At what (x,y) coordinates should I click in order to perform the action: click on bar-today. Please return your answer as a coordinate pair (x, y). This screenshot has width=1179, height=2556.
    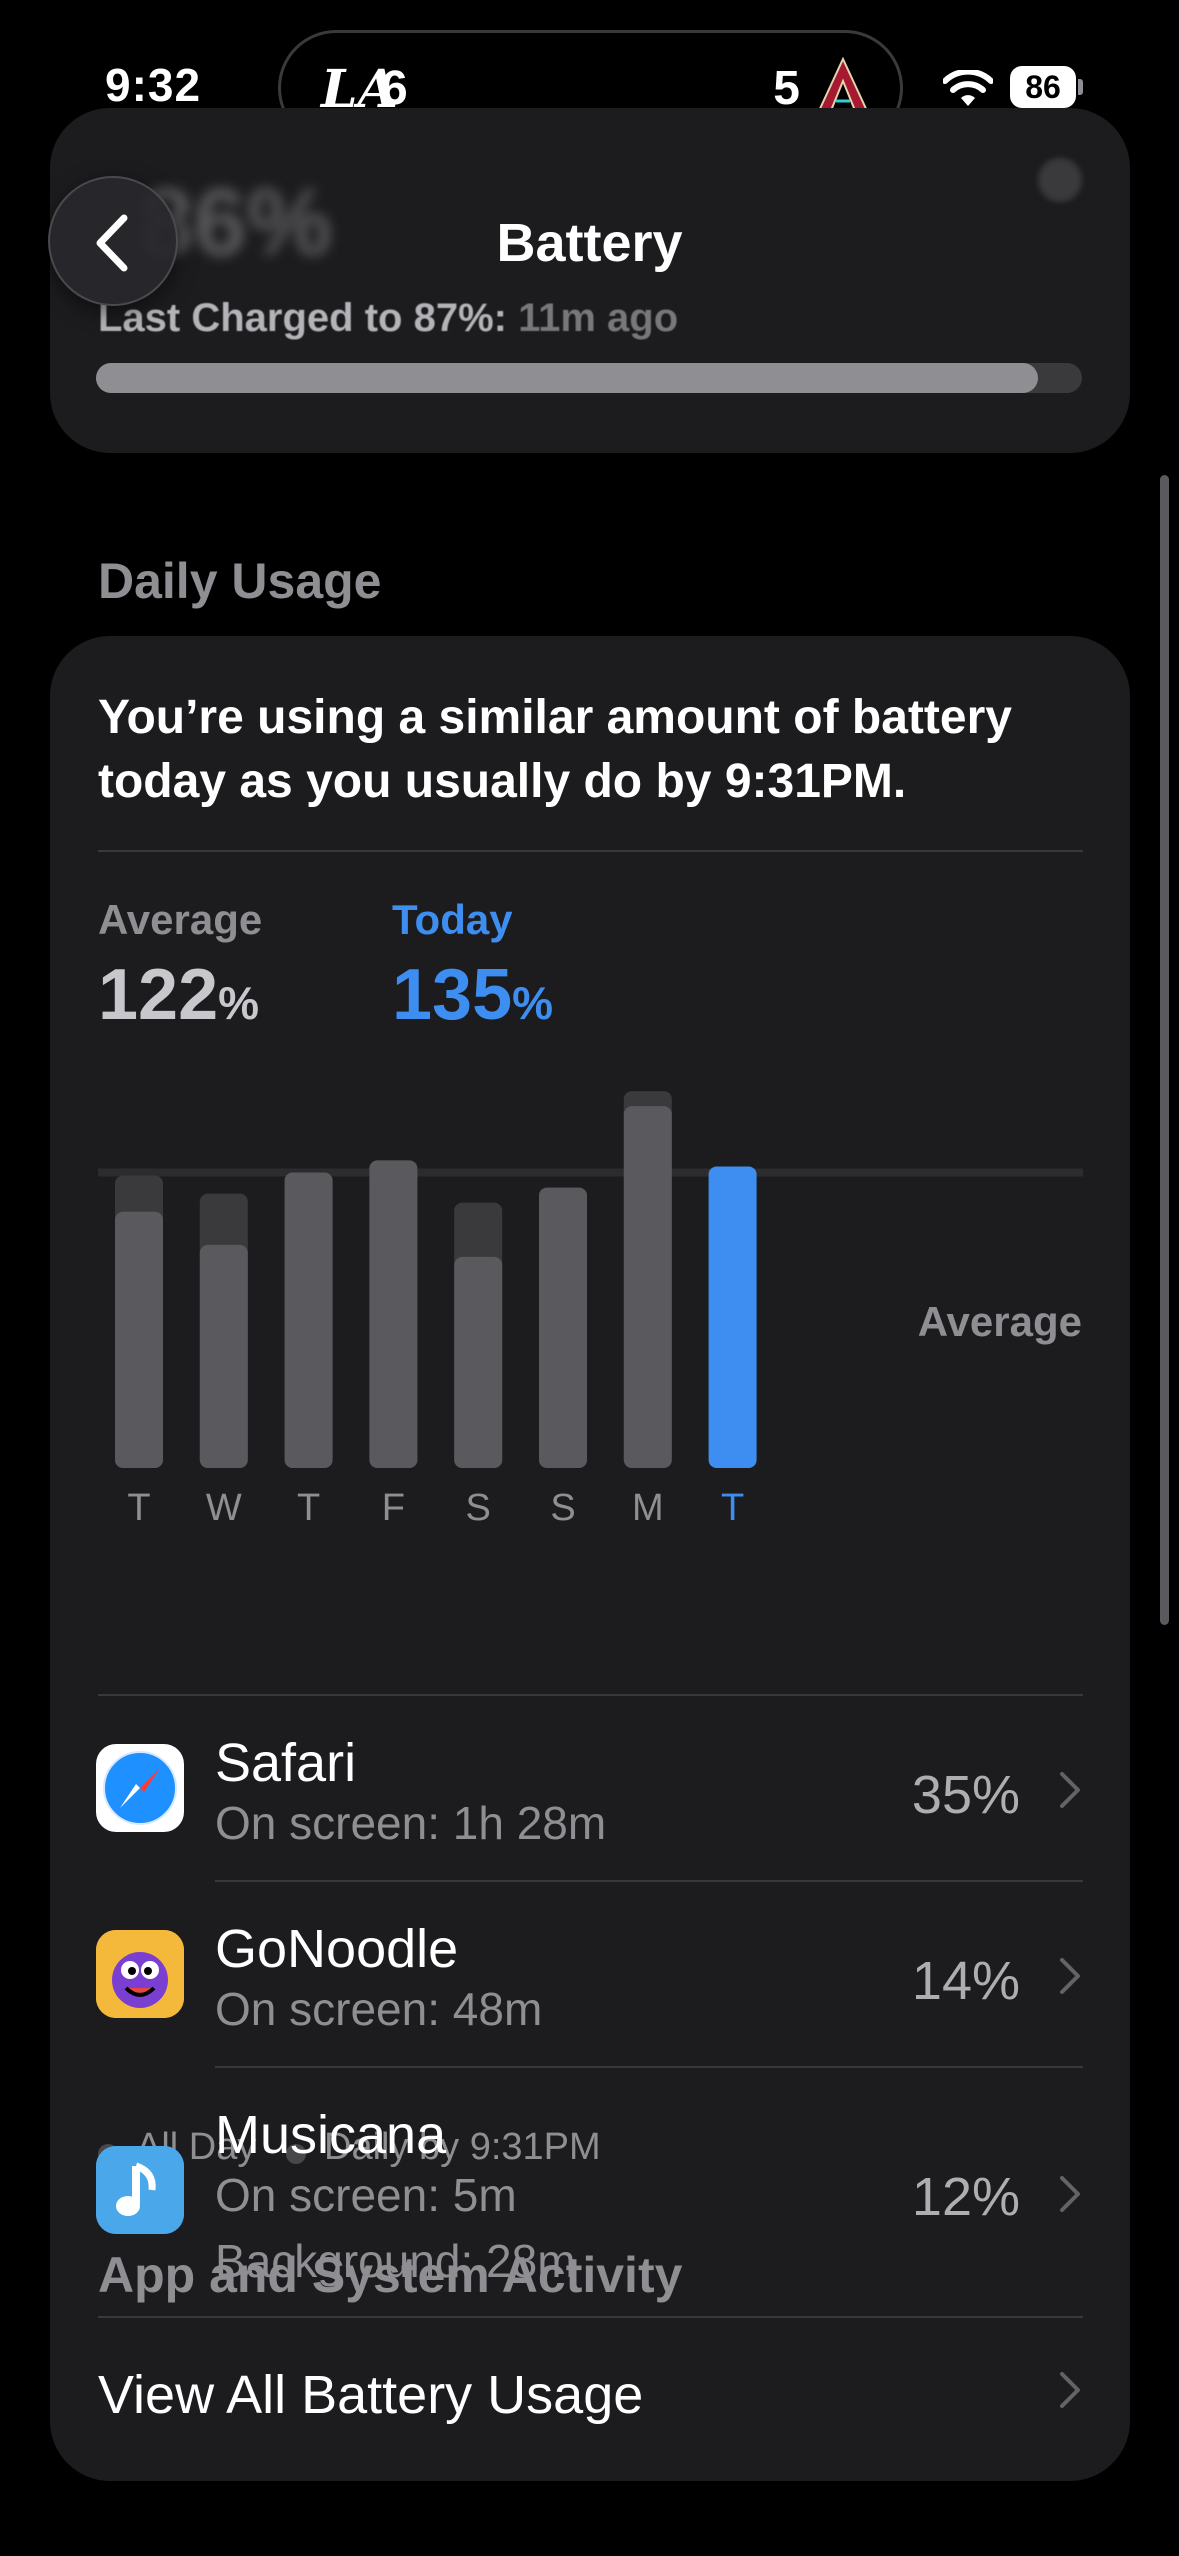
    Looking at the image, I should click on (732, 1317).